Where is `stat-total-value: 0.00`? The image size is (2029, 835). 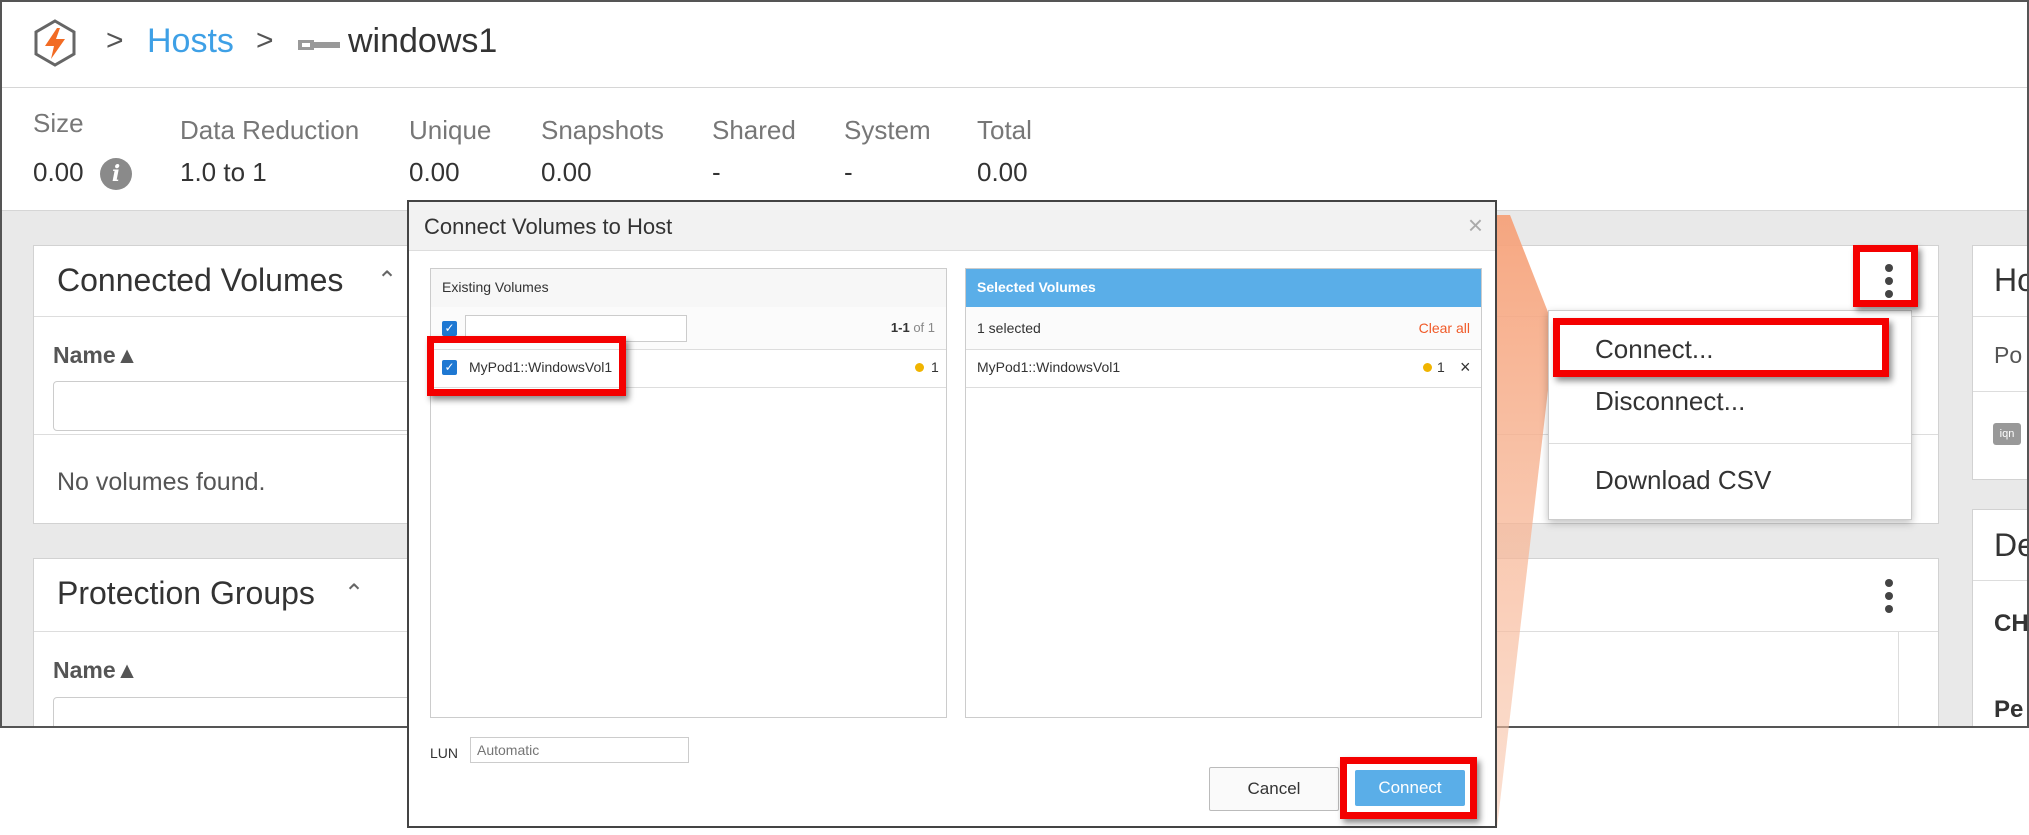
stat-total-value: 0.00 is located at coordinates (1002, 172).